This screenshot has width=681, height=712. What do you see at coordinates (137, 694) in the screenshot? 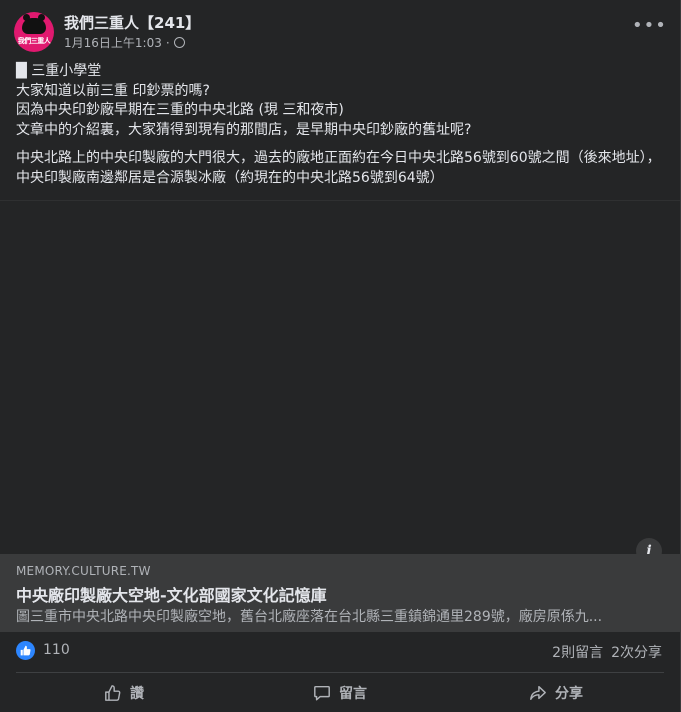
I see `like-button-label: 讚` at bounding box center [137, 694].